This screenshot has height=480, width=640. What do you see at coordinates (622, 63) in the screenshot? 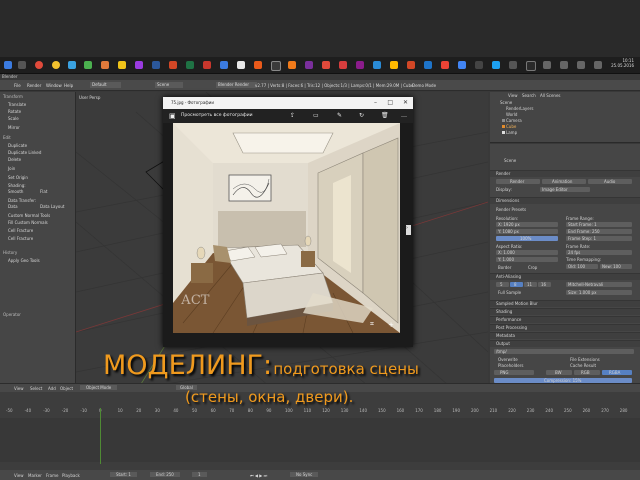
I see `clock: 10:11 25.05.2016` at bounding box center [622, 63].